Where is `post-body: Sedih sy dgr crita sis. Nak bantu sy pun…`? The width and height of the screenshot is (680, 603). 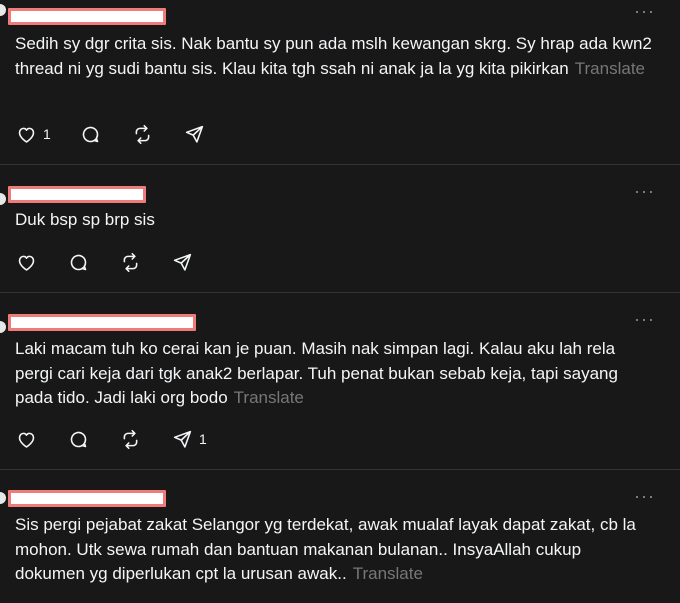 post-body: Sedih sy dgr crita sis. Nak bantu sy pun… is located at coordinates (333, 56).